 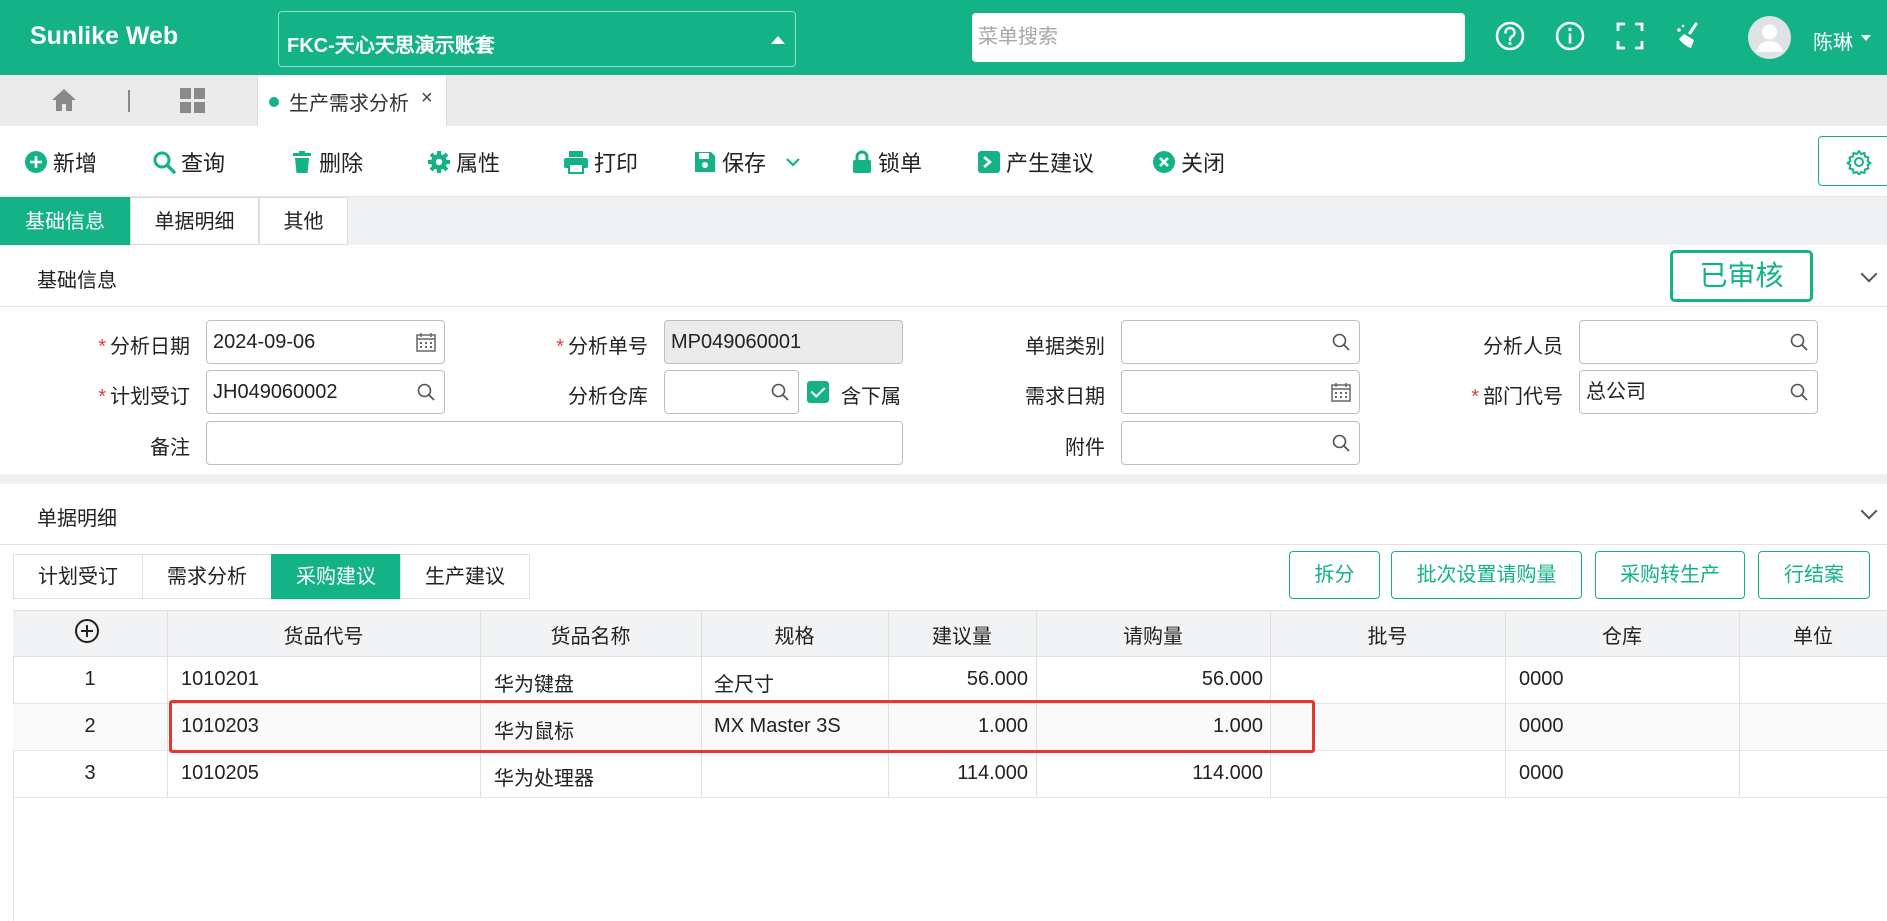 I want to click on cell-code: 1010201, so click(x=220, y=679).